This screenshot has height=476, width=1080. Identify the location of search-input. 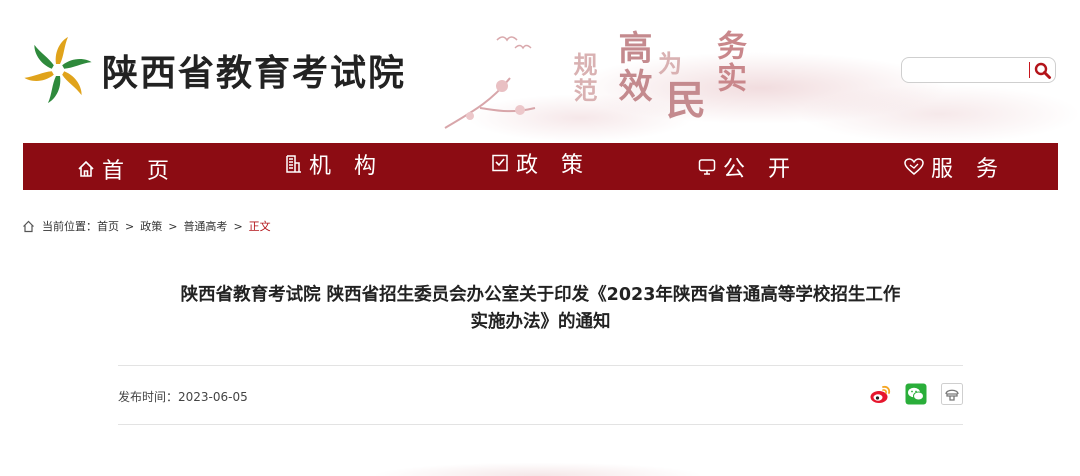
(967, 70).